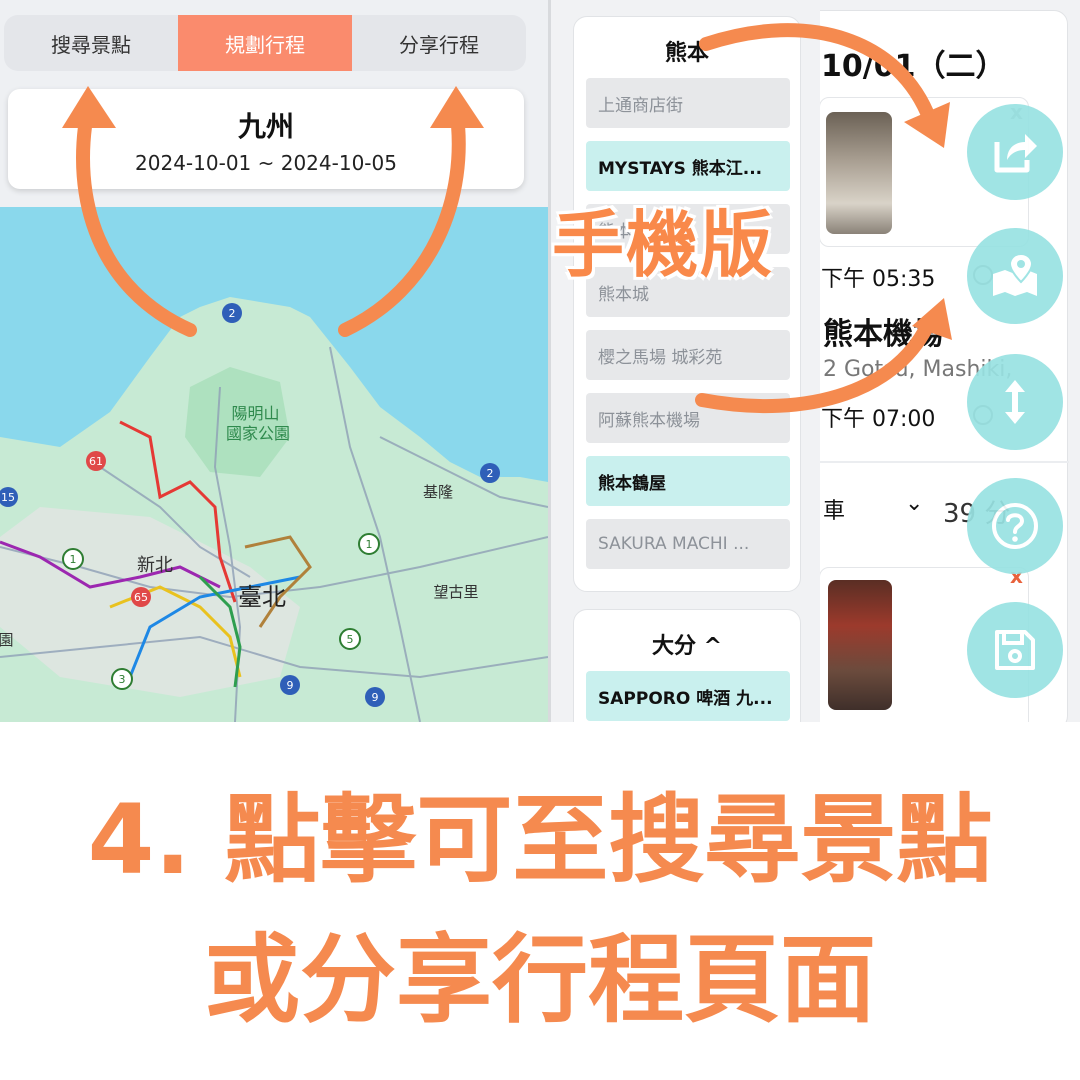 The width and height of the screenshot is (1080, 1080). Describe the element at coordinates (439, 43) in the screenshot. I see `tab-share-itinerary: 分享行程` at that location.